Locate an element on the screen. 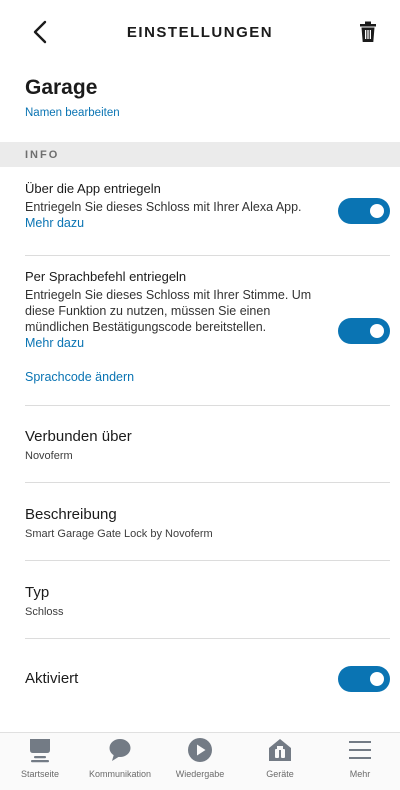  voice-unlock-more-link: Mehr dazu is located at coordinates (207, 343).